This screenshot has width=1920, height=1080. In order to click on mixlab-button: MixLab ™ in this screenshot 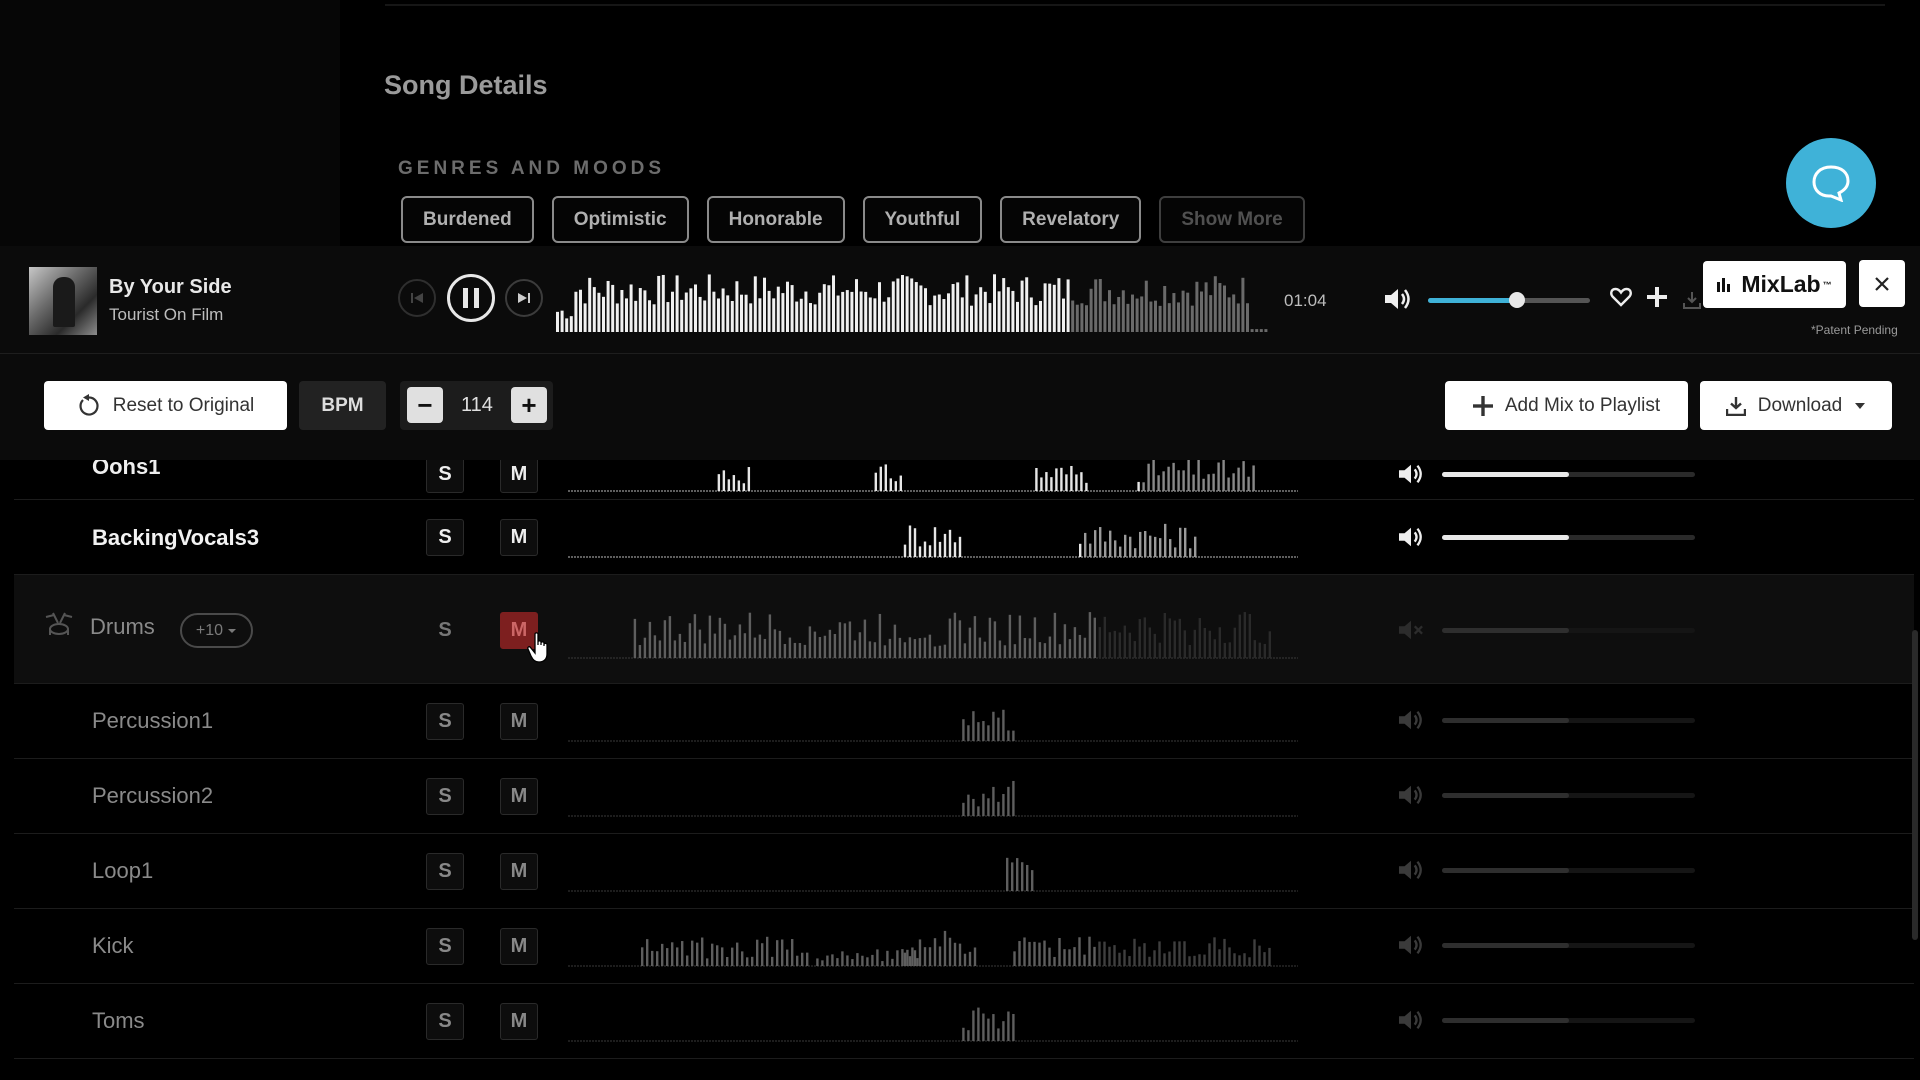, I will do `click(1774, 284)`.